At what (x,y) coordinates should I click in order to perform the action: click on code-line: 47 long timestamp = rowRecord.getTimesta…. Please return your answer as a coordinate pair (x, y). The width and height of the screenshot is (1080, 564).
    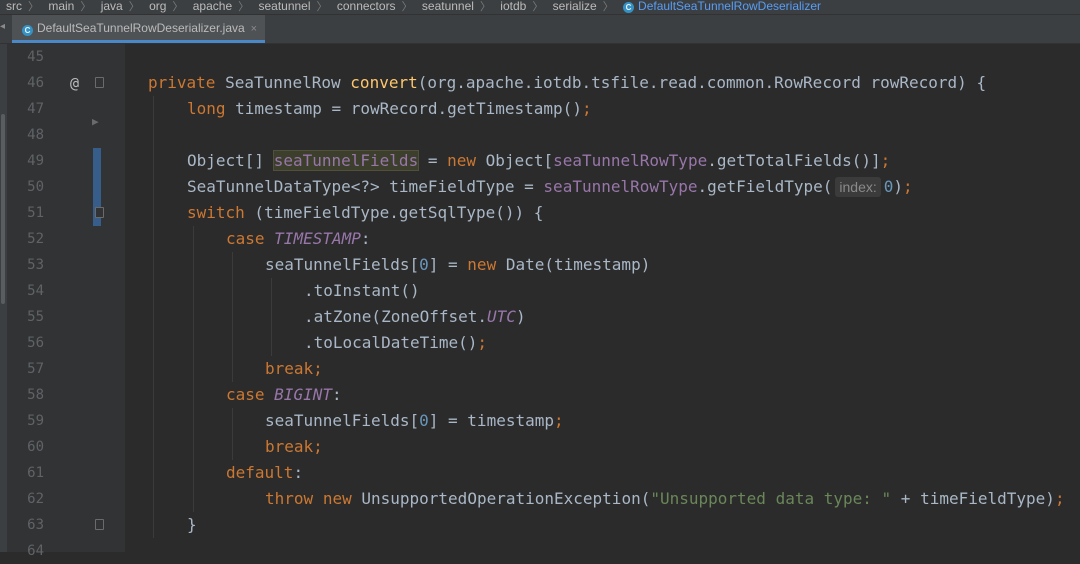
    Looking at the image, I should click on (540, 109).